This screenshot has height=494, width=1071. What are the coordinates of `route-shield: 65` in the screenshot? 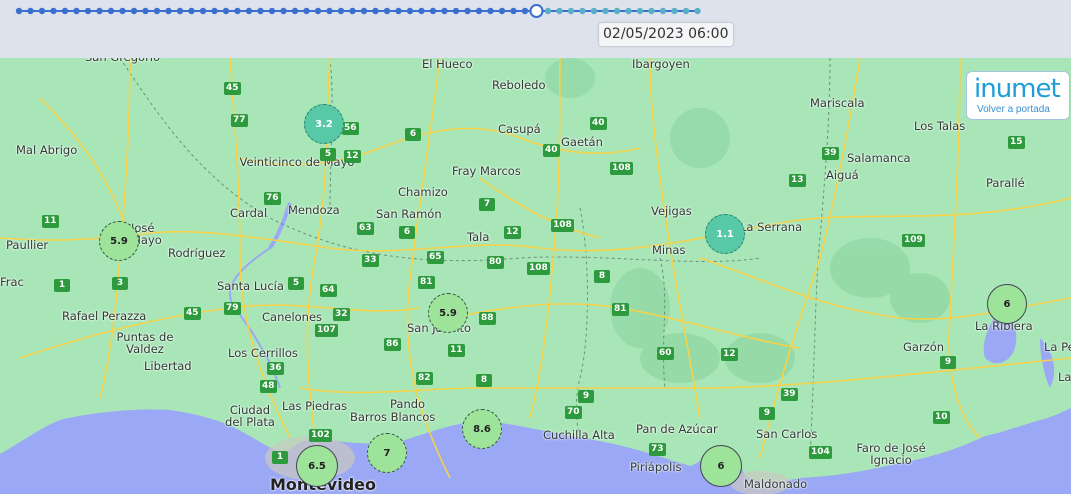 It's located at (435, 257).